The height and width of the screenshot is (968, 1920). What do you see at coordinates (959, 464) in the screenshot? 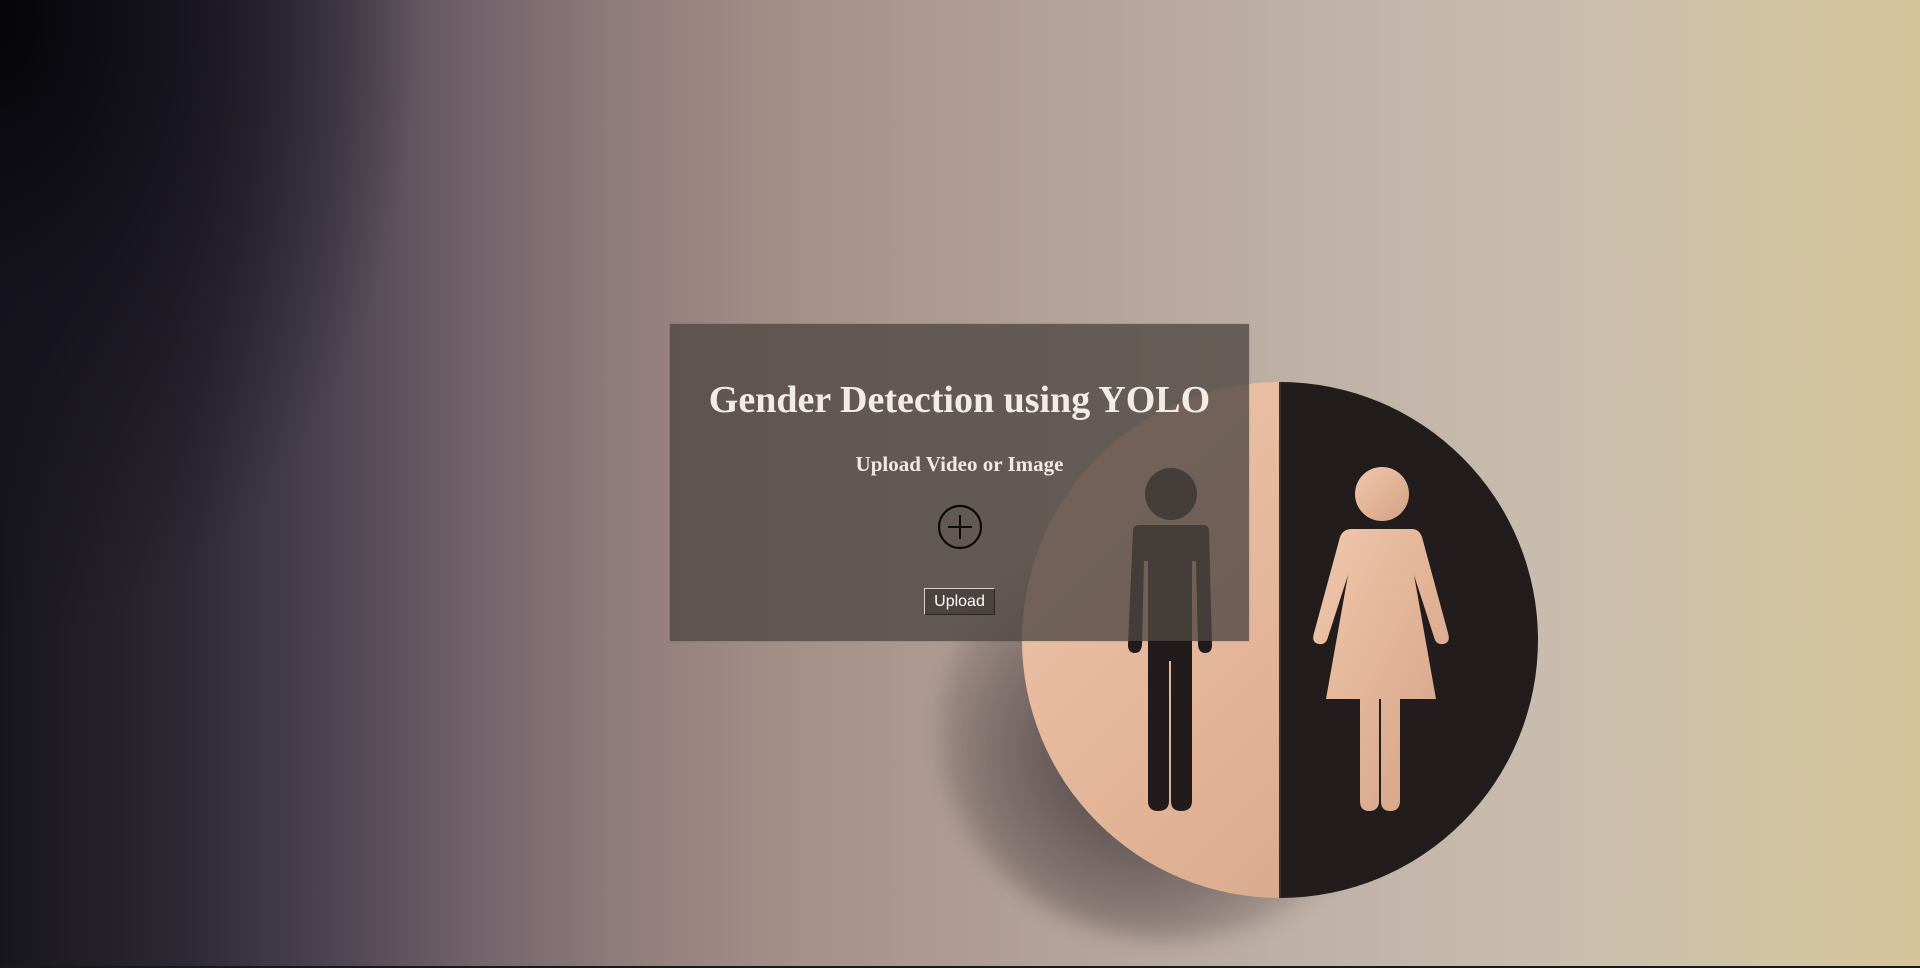
I see `upload-subtitle: Upload Video or Image` at bounding box center [959, 464].